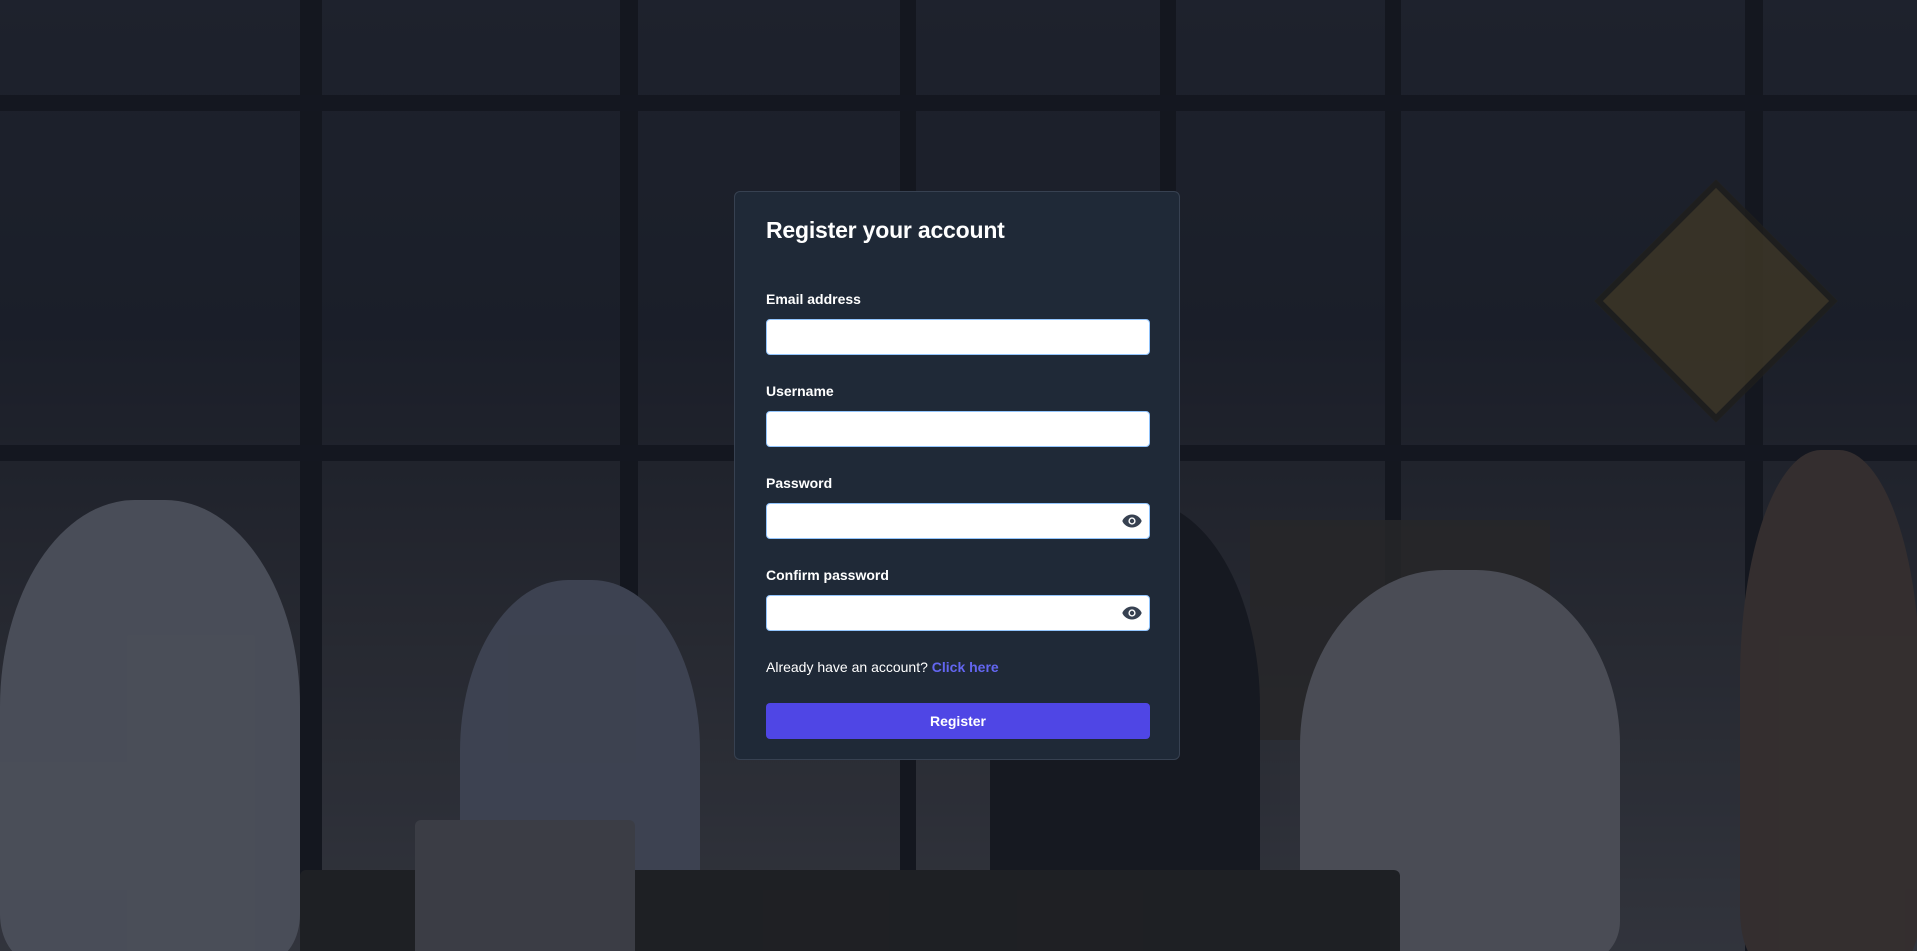  I want to click on login-prompt: Already have an account? Click here, so click(882, 667).